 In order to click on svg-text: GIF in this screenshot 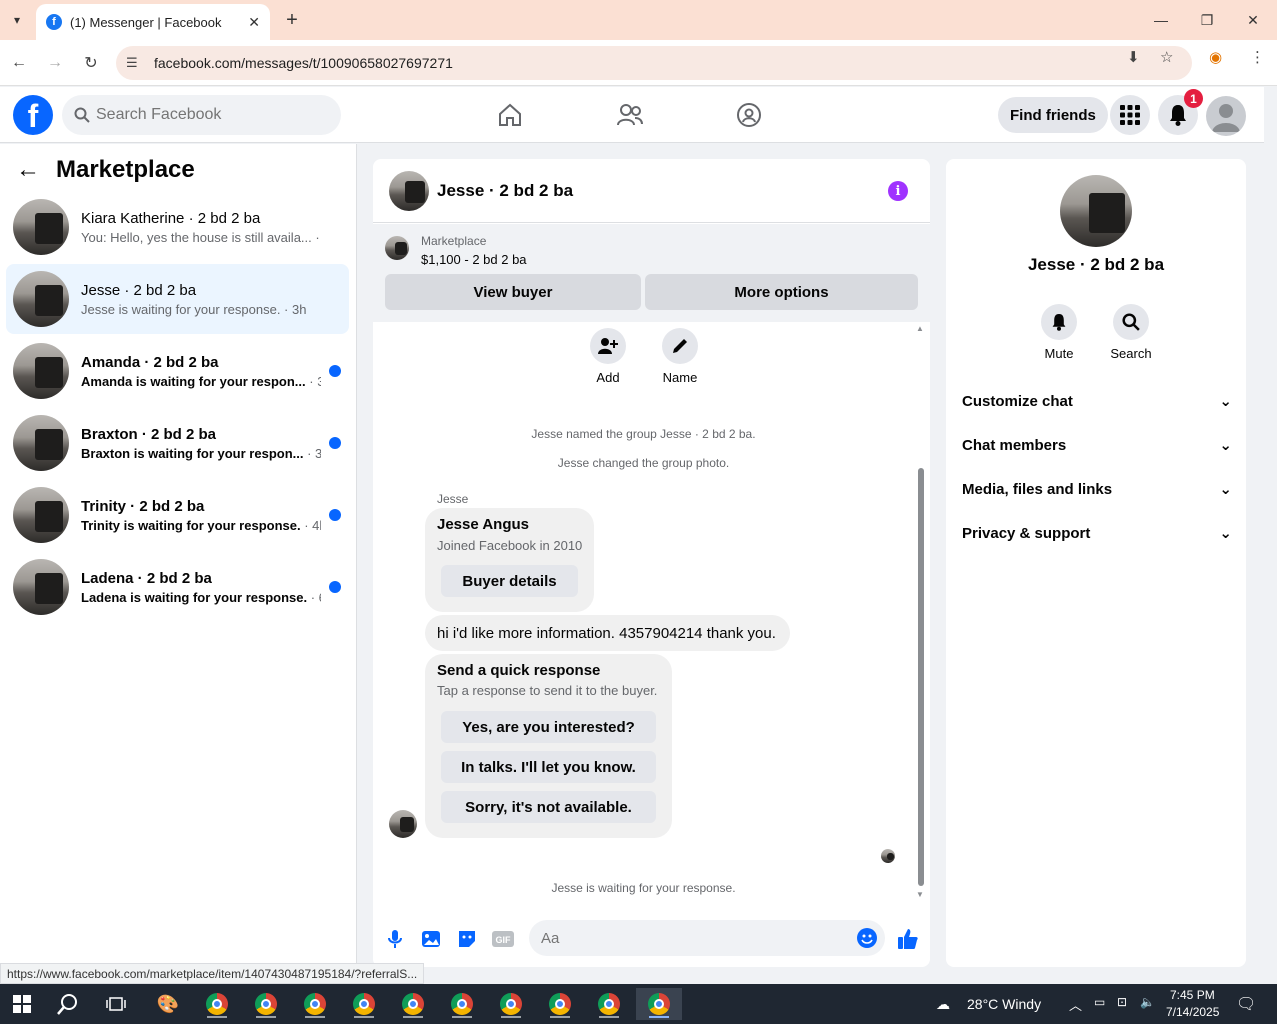, I will do `click(504, 940)`.